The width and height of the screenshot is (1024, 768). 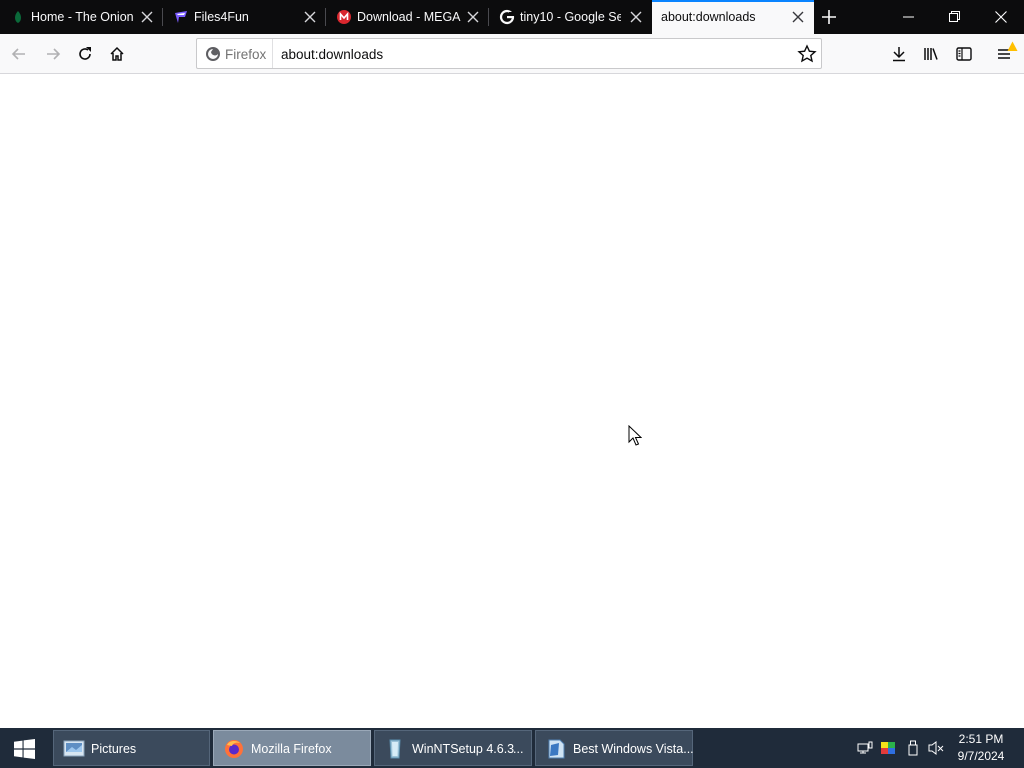 What do you see at coordinates (74, 748) in the screenshot?
I see `pictures-folder-icon` at bounding box center [74, 748].